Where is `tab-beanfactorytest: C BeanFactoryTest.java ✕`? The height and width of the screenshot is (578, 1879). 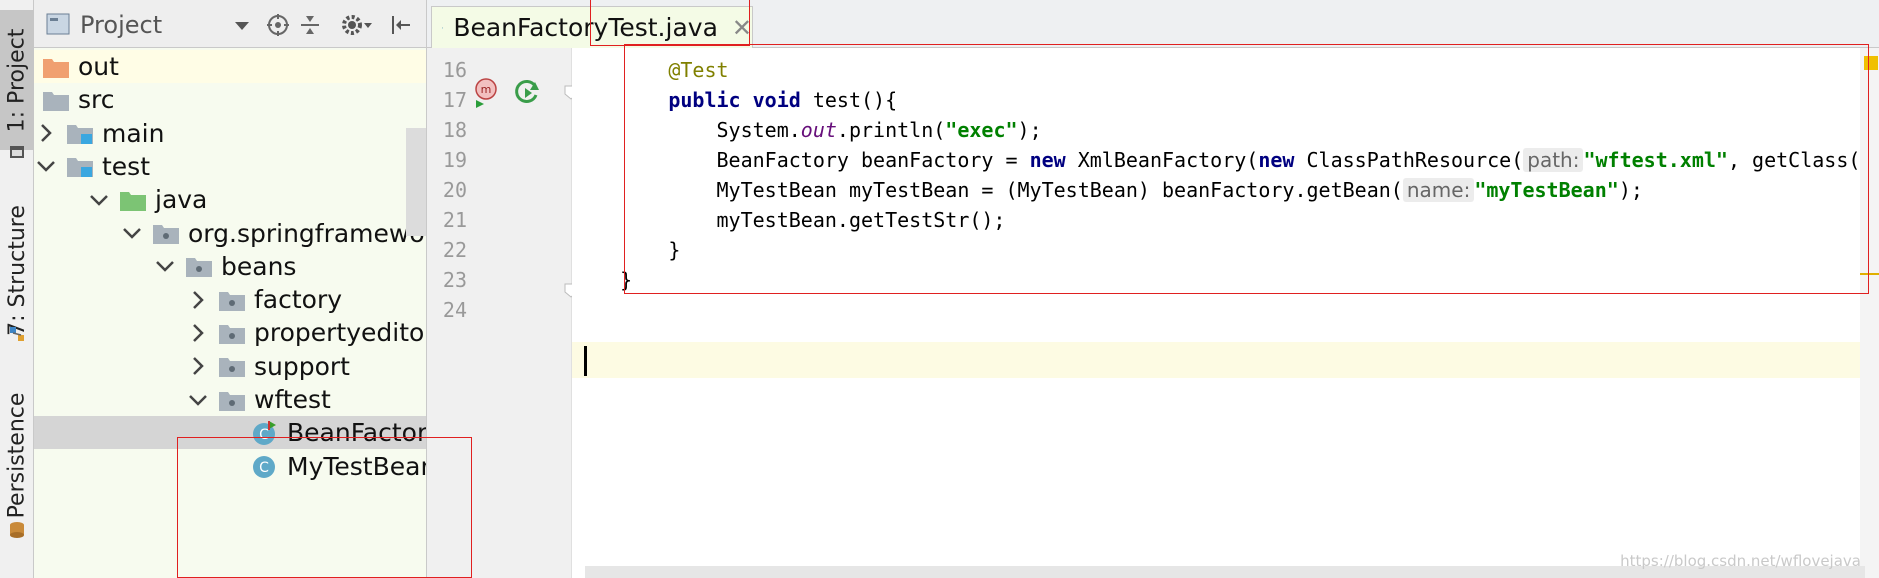
tab-beanfactorytest: C BeanFactoryTest.java ✕ is located at coordinates (592, 27).